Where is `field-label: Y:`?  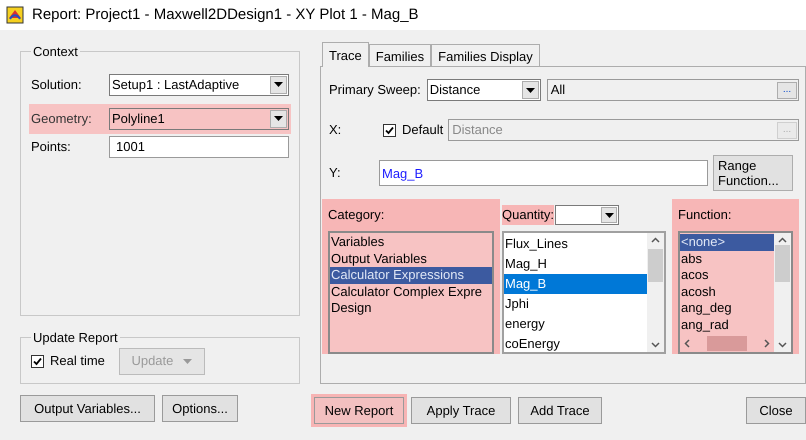 field-label: Y: is located at coordinates (335, 173).